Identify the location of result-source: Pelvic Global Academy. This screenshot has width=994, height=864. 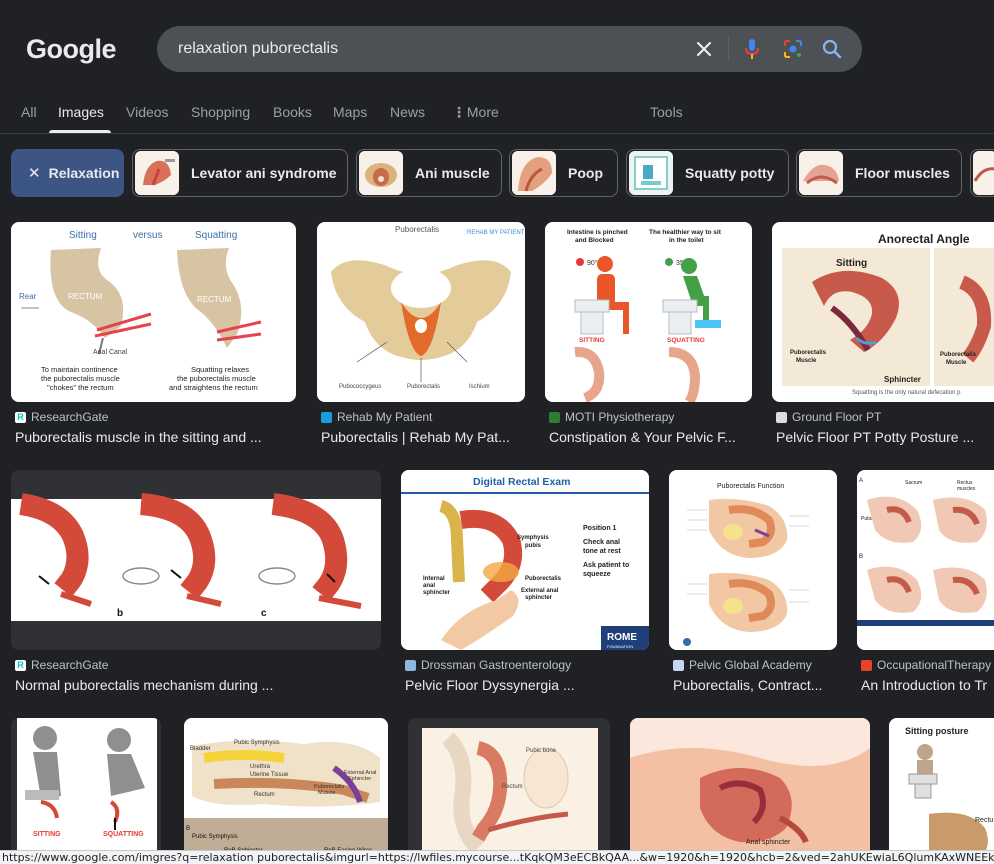
(742, 665).